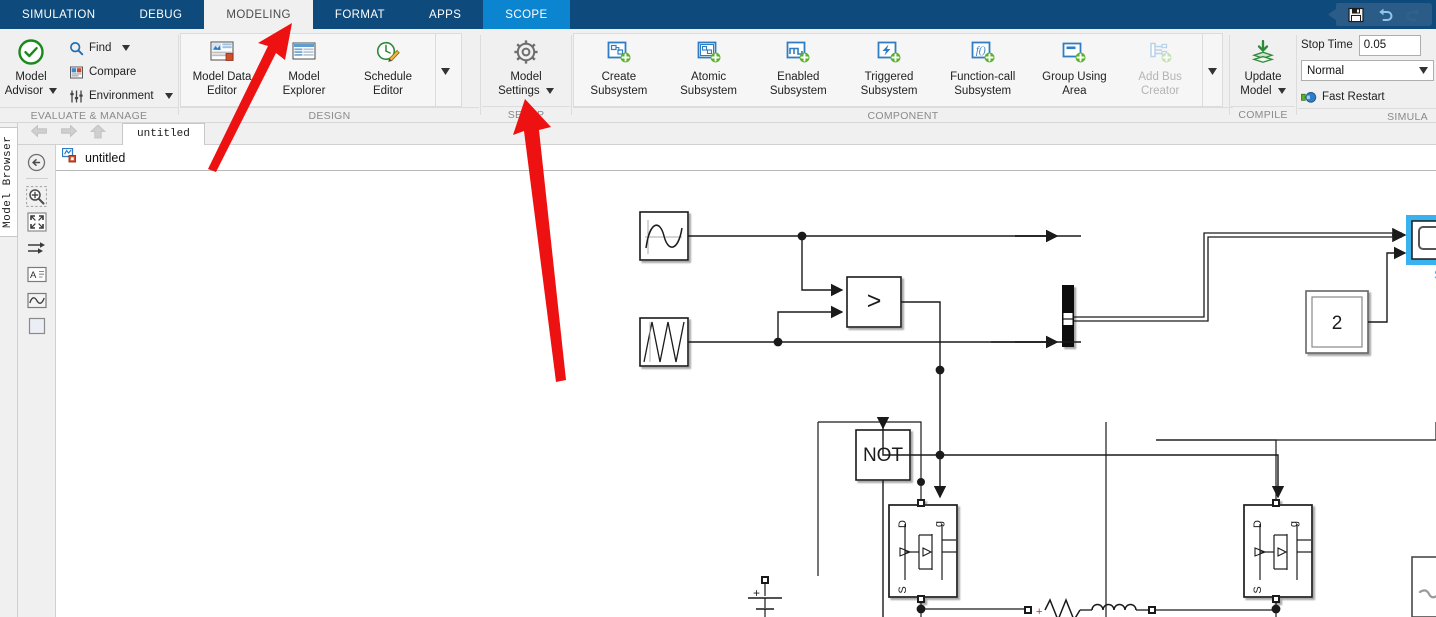  I want to click on undo-icon, so click(1385, 15).